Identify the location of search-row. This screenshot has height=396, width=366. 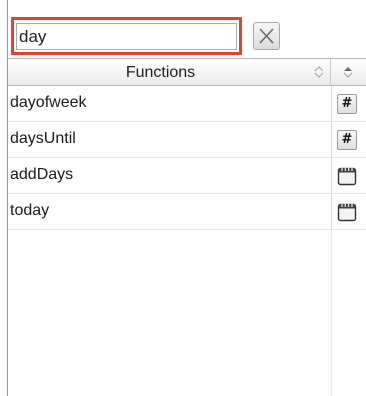
(187, 29).